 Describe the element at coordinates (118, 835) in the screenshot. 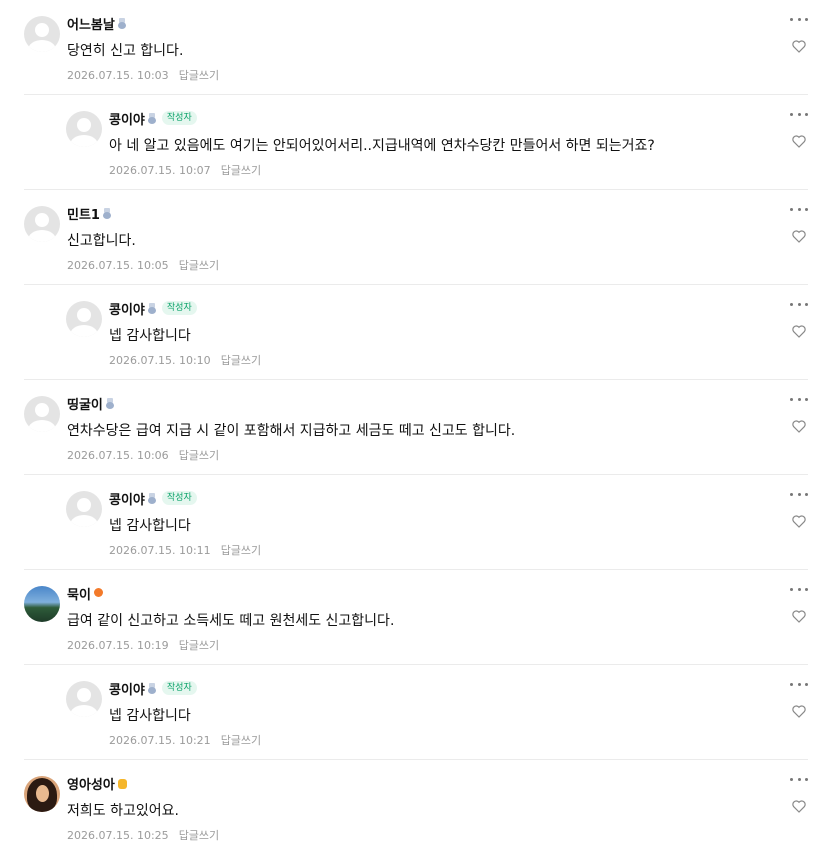

I see `comment-date: 2026.07.15. 10:25` at that location.